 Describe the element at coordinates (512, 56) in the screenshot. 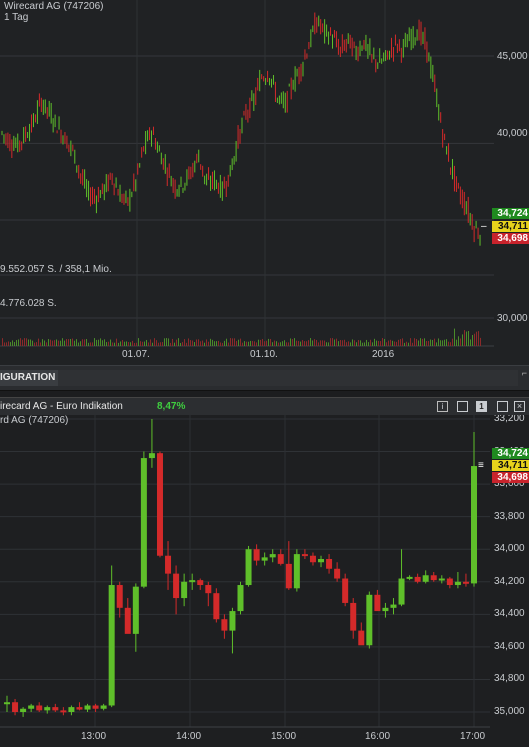

I see `y-tick-45000: 45,000` at that location.